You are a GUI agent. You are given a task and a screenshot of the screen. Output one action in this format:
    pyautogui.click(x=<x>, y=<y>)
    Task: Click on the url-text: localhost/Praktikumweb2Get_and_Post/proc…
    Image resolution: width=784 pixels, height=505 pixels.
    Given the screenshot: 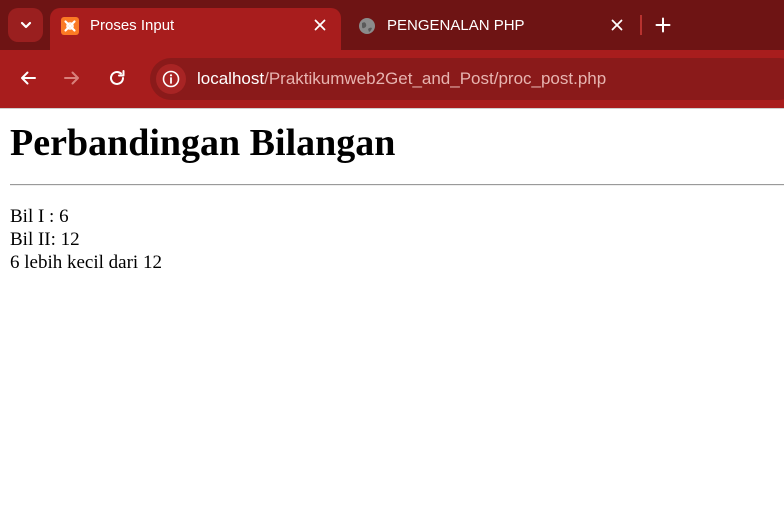 What is the action you would take?
    pyautogui.click(x=401, y=79)
    